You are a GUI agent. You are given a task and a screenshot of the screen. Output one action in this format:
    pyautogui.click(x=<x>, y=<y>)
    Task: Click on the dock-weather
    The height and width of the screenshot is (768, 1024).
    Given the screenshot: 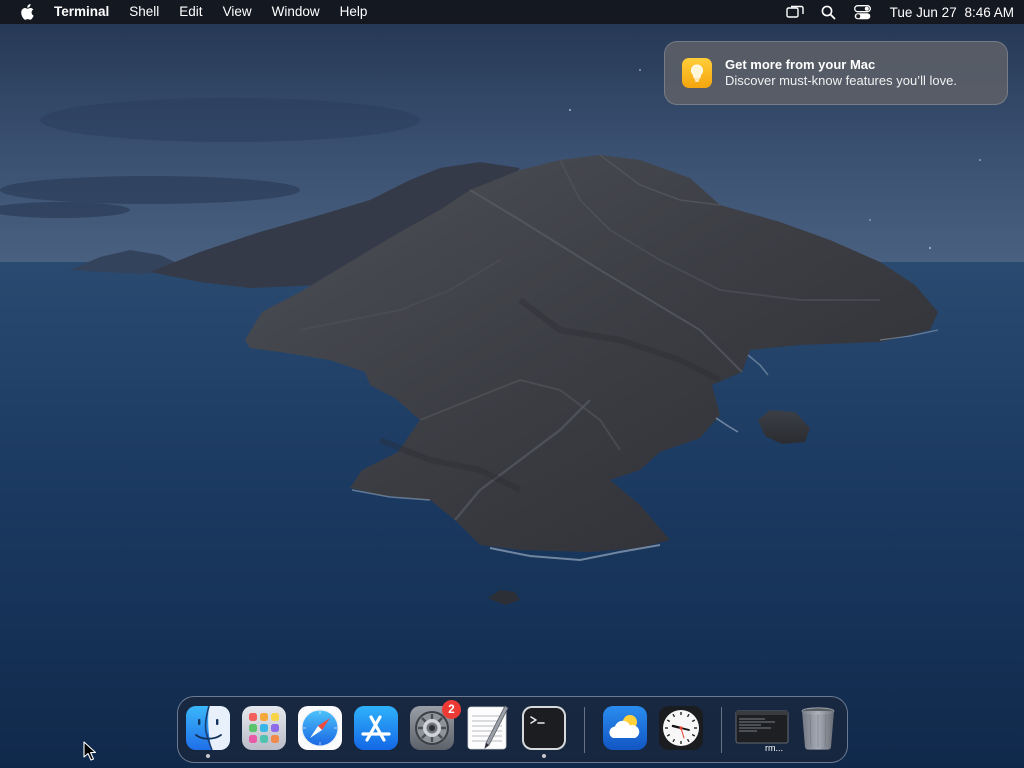 What is the action you would take?
    pyautogui.click(x=625, y=728)
    